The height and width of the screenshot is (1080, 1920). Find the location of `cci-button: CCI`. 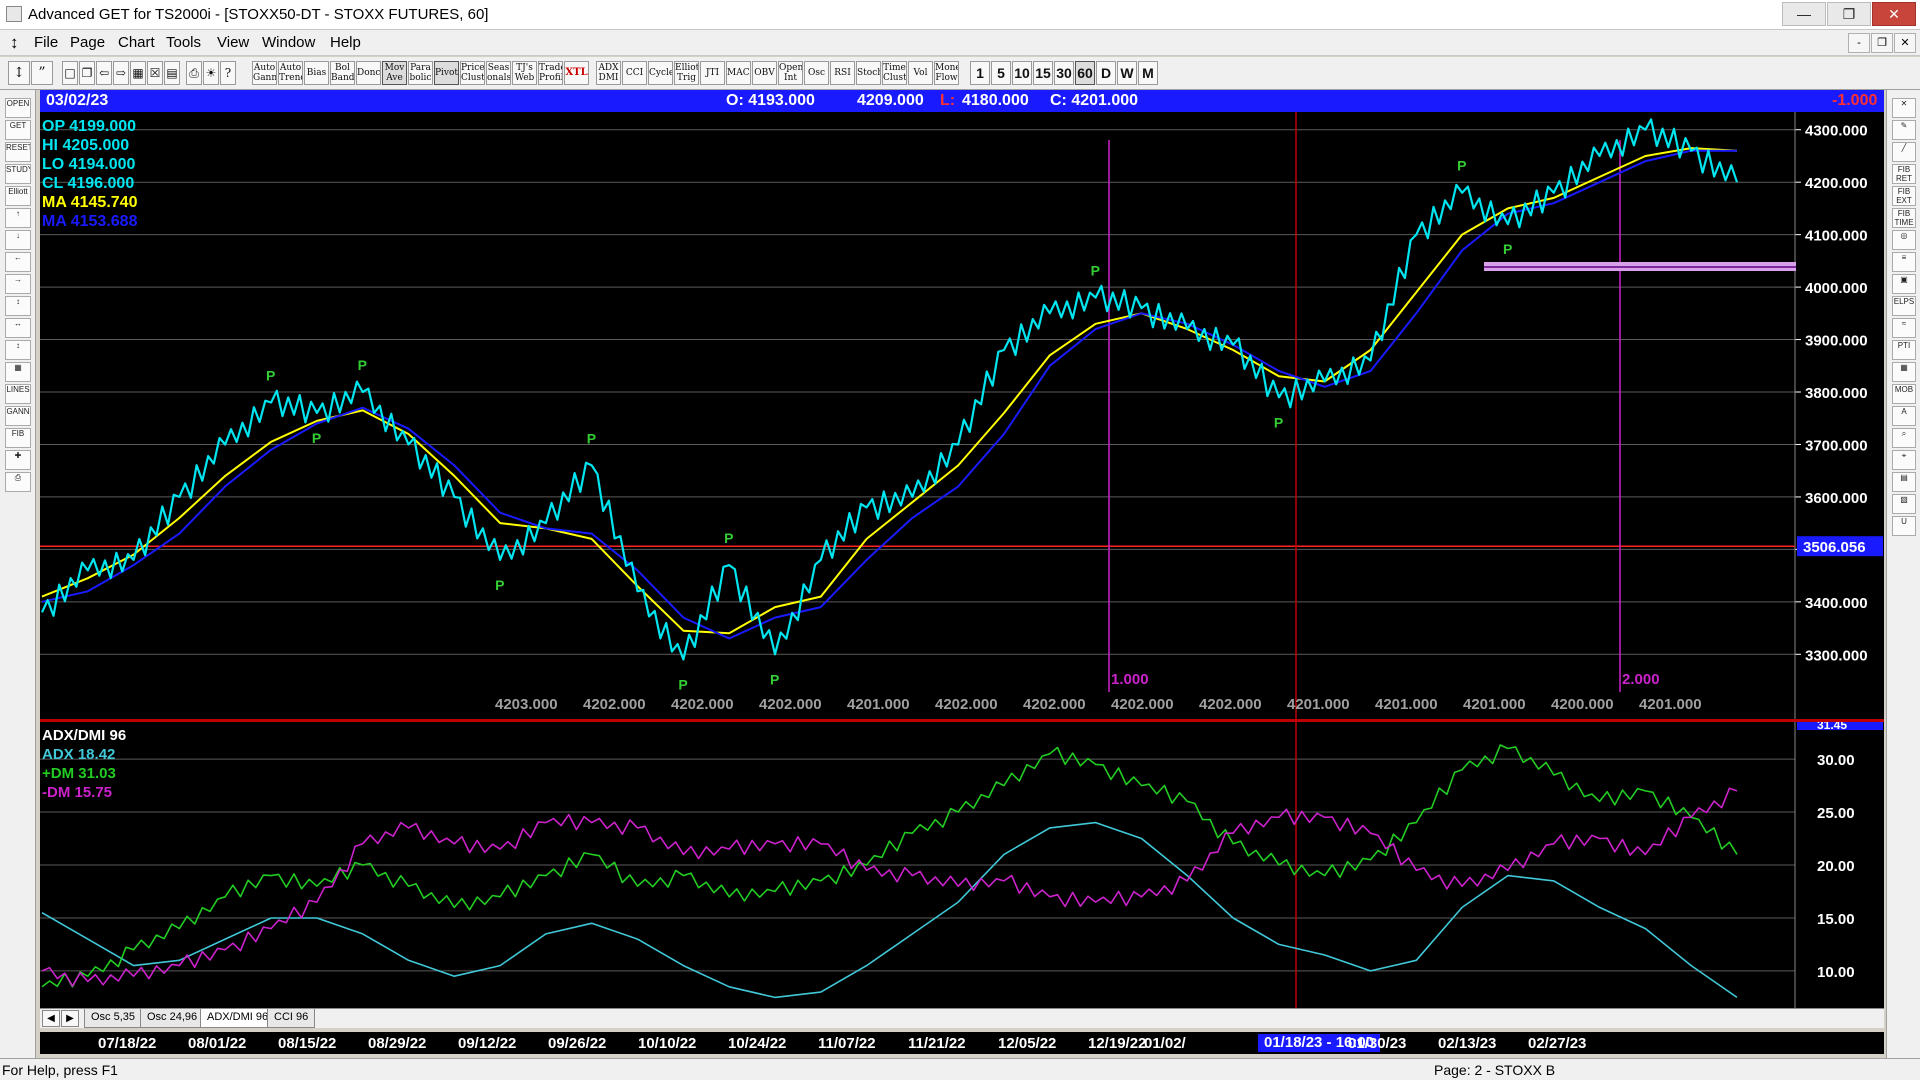

cci-button: CCI is located at coordinates (634, 73).